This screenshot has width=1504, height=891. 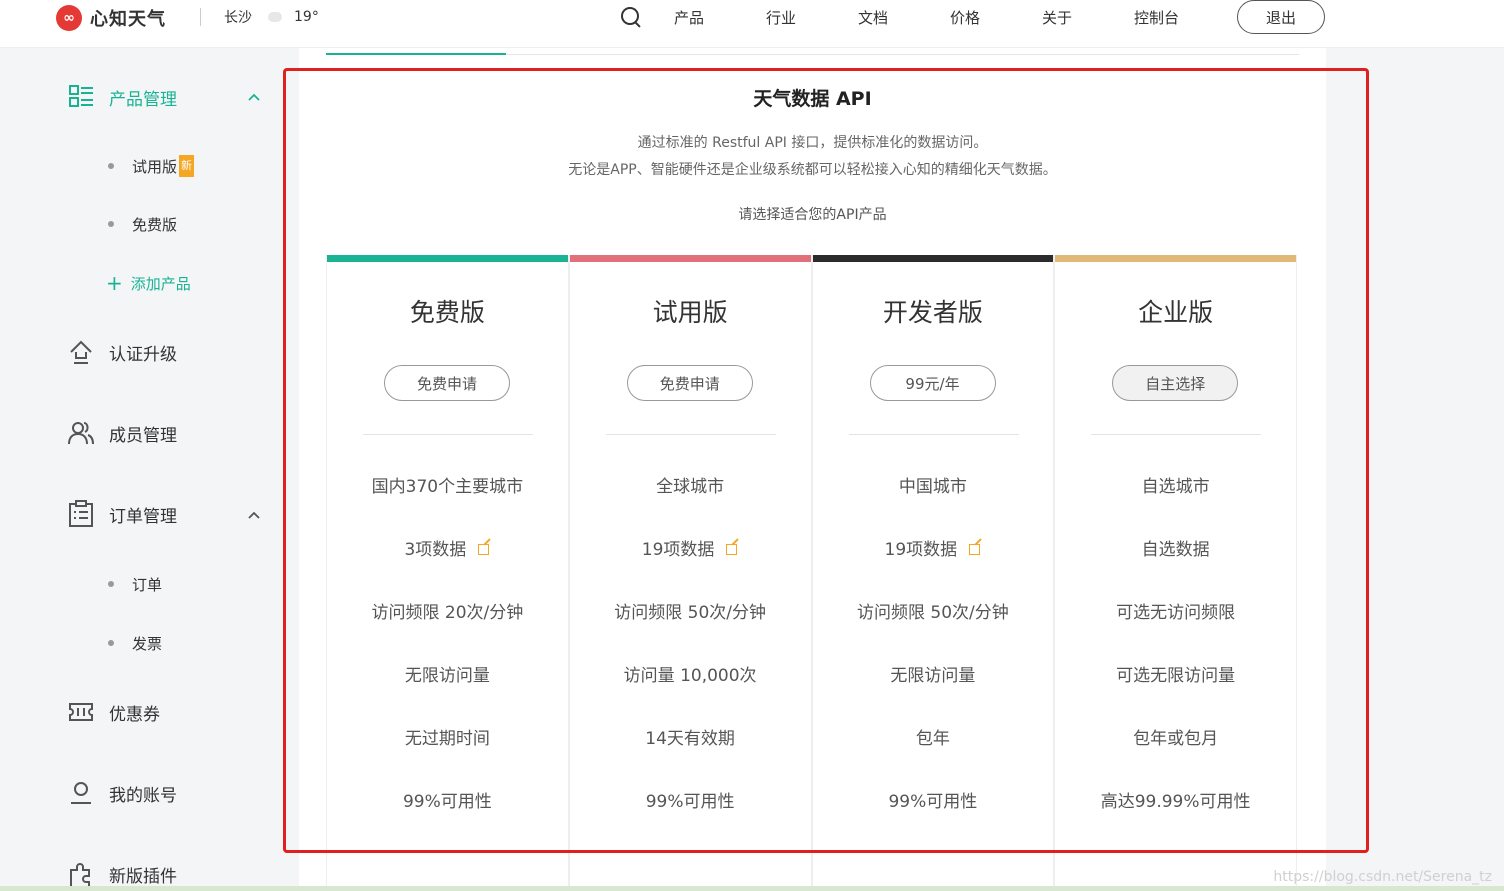 I want to click on plan-feature: 自选数据, so click(x=1175, y=547).